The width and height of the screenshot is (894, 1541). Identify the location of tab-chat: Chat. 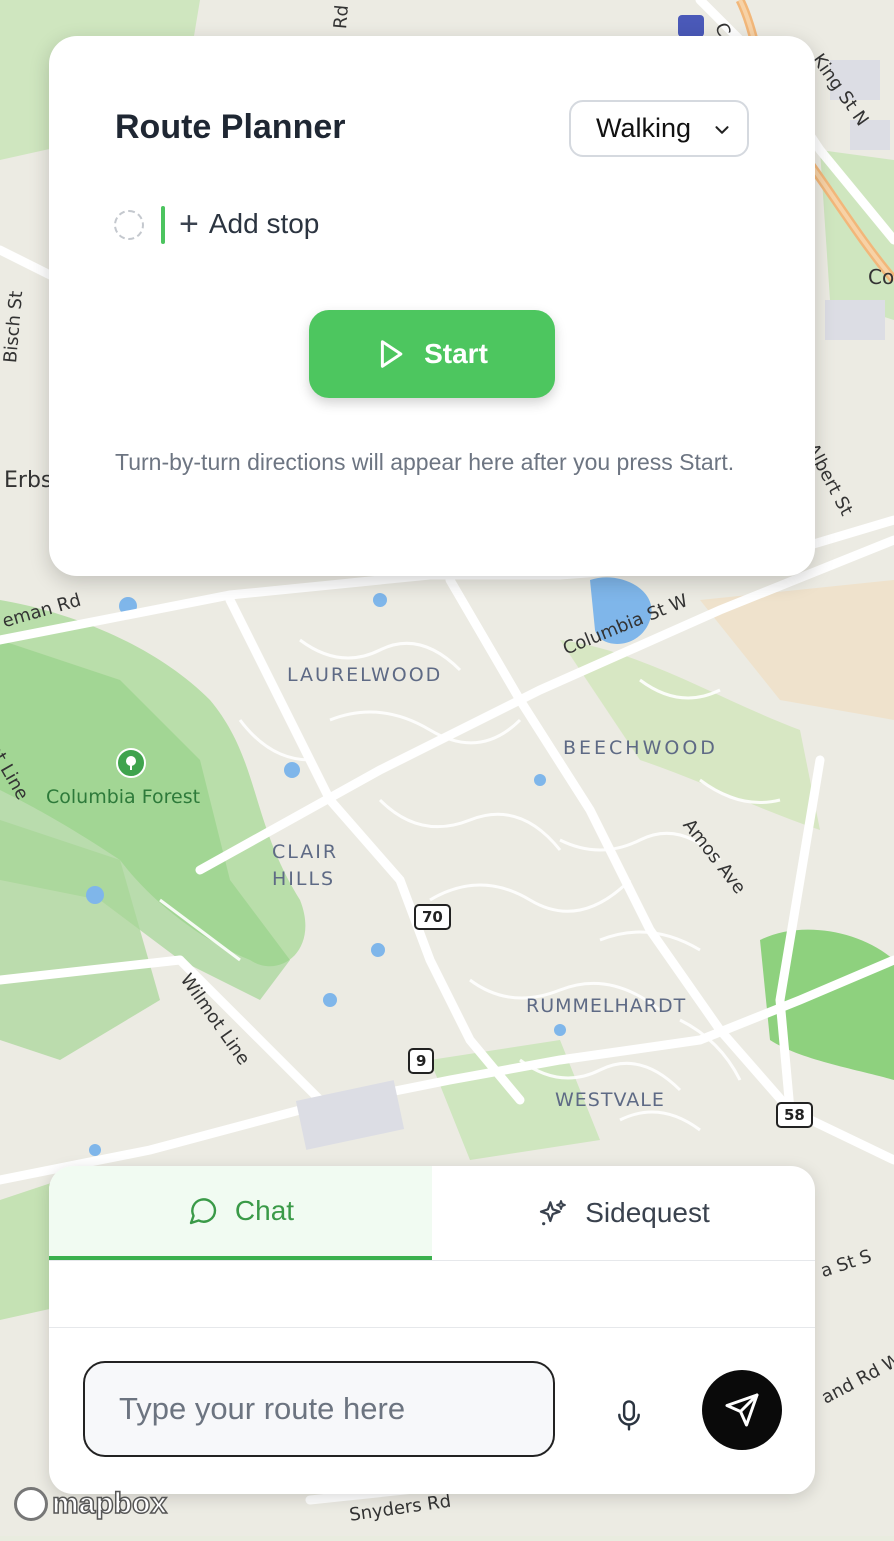
(240, 1213).